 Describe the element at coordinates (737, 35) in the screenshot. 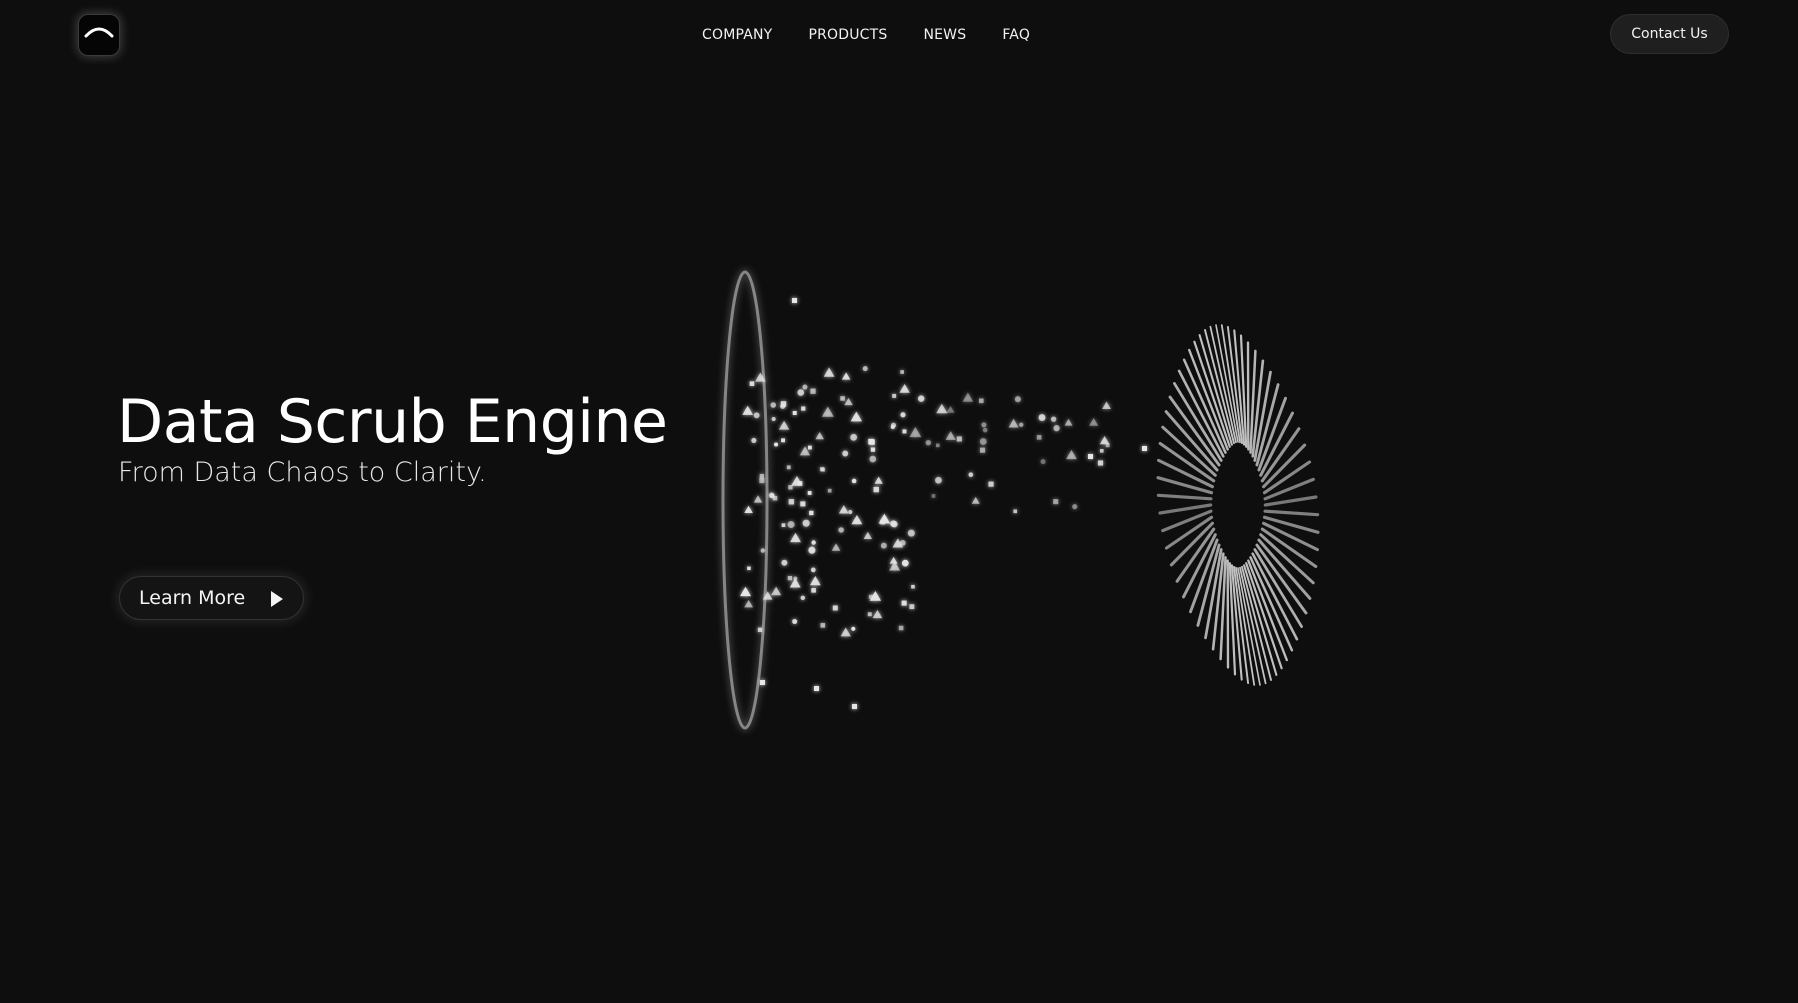

I see `nav-item-company: COMPANY` at that location.